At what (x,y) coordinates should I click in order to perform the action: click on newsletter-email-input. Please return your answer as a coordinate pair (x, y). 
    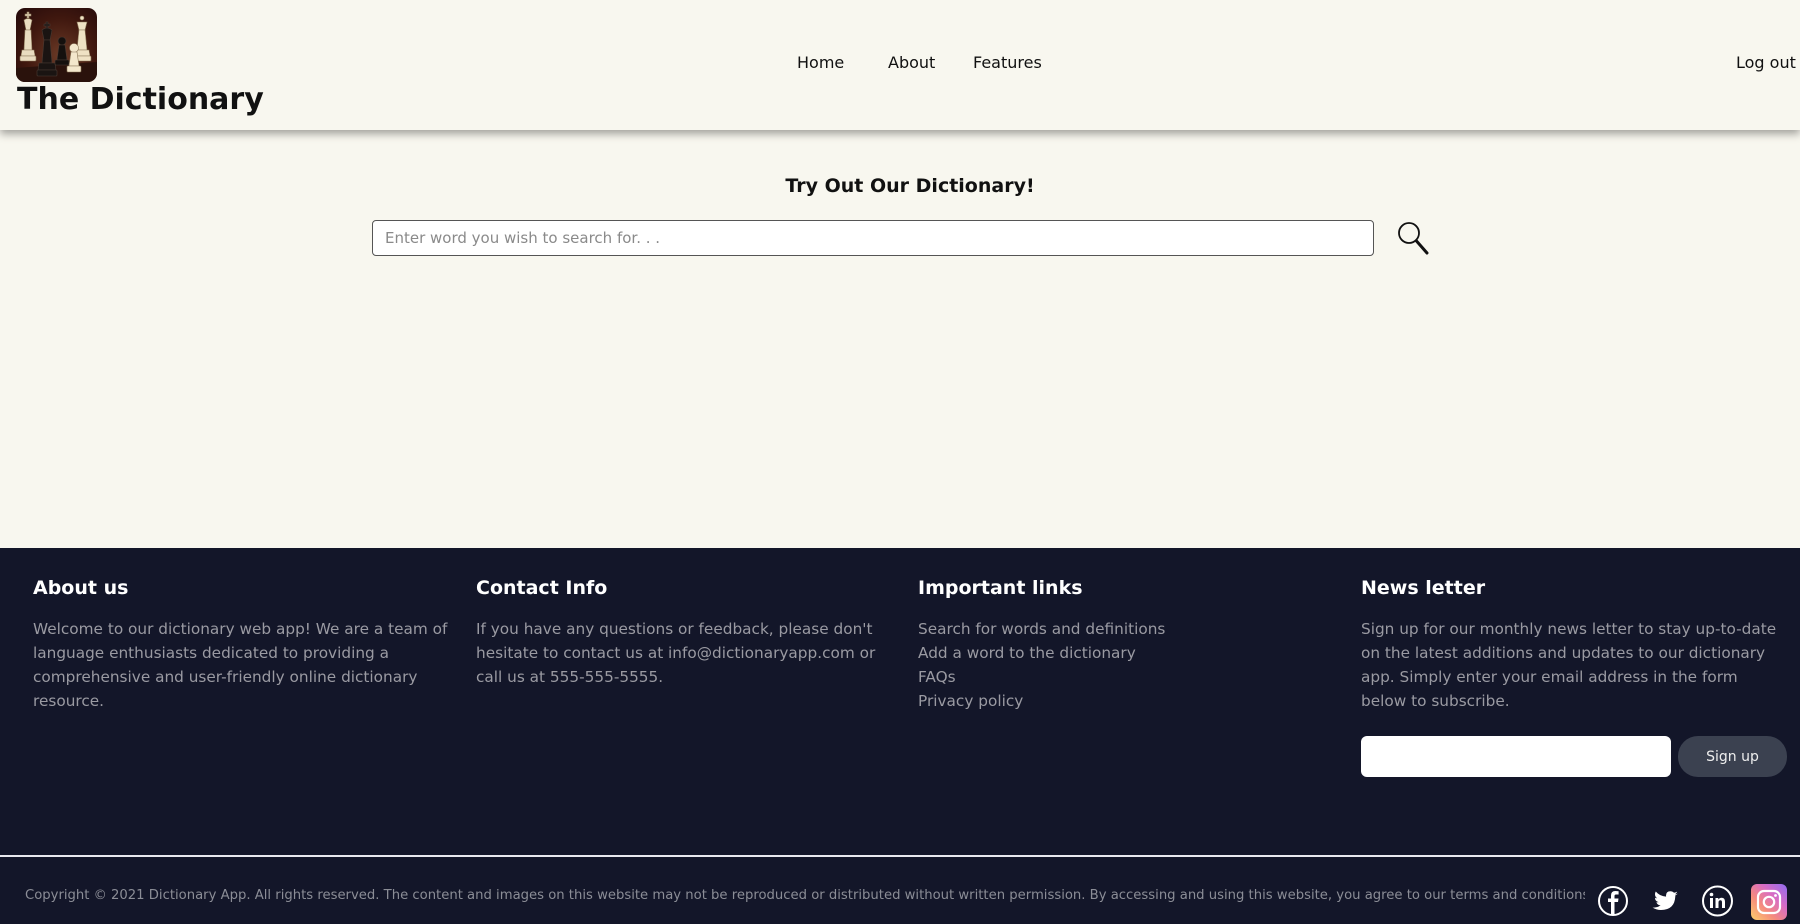
    Looking at the image, I should click on (1516, 756).